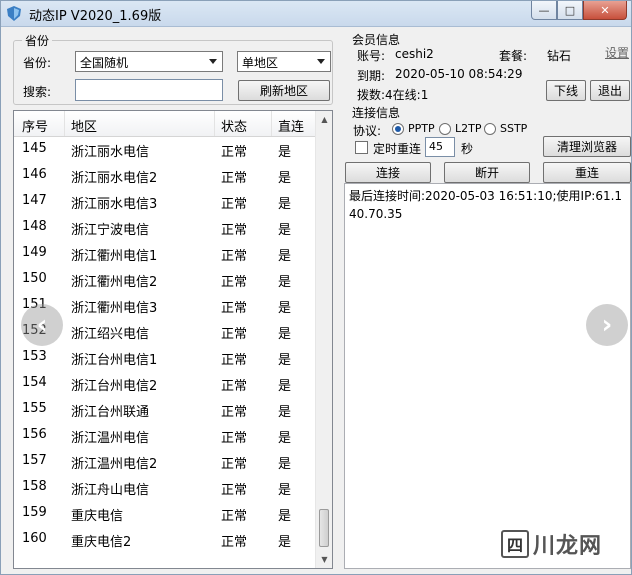 The image size is (632, 575). I want to click on timer-seconds-input: 45, so click(440, 147).